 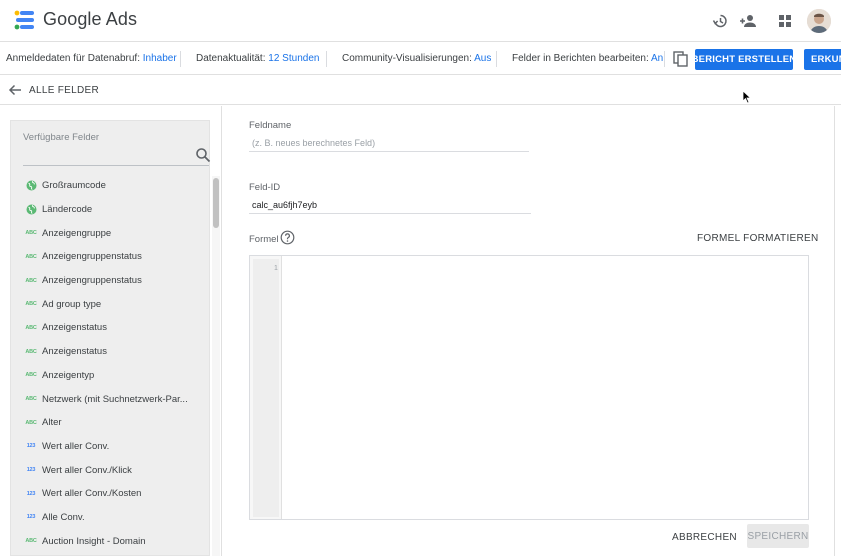 What do you see at coordinates (276, 268) in the screenshot?
I see `line-number: 1` at bounding box center [276, 268].